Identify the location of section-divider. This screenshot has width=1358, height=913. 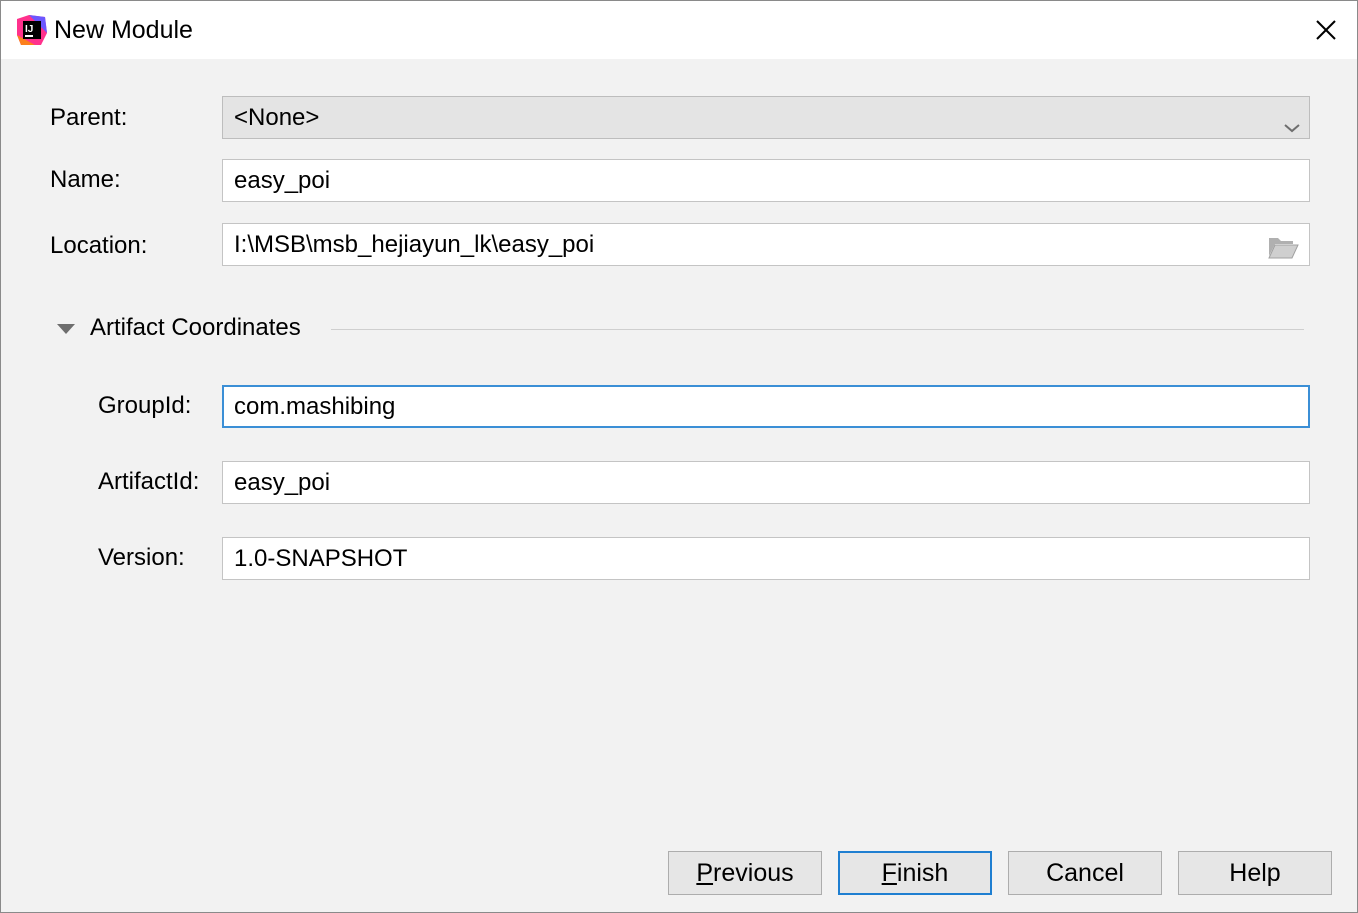
(817, 329).